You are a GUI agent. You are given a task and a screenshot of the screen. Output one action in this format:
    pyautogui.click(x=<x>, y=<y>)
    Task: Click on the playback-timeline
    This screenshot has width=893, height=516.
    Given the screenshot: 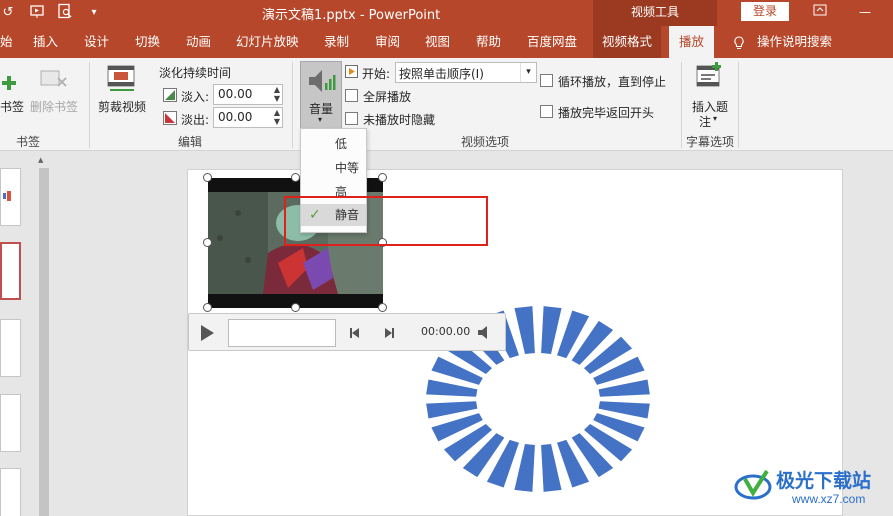 What is the action you would take?
    pyautogui.click(x=282, y=333)
    